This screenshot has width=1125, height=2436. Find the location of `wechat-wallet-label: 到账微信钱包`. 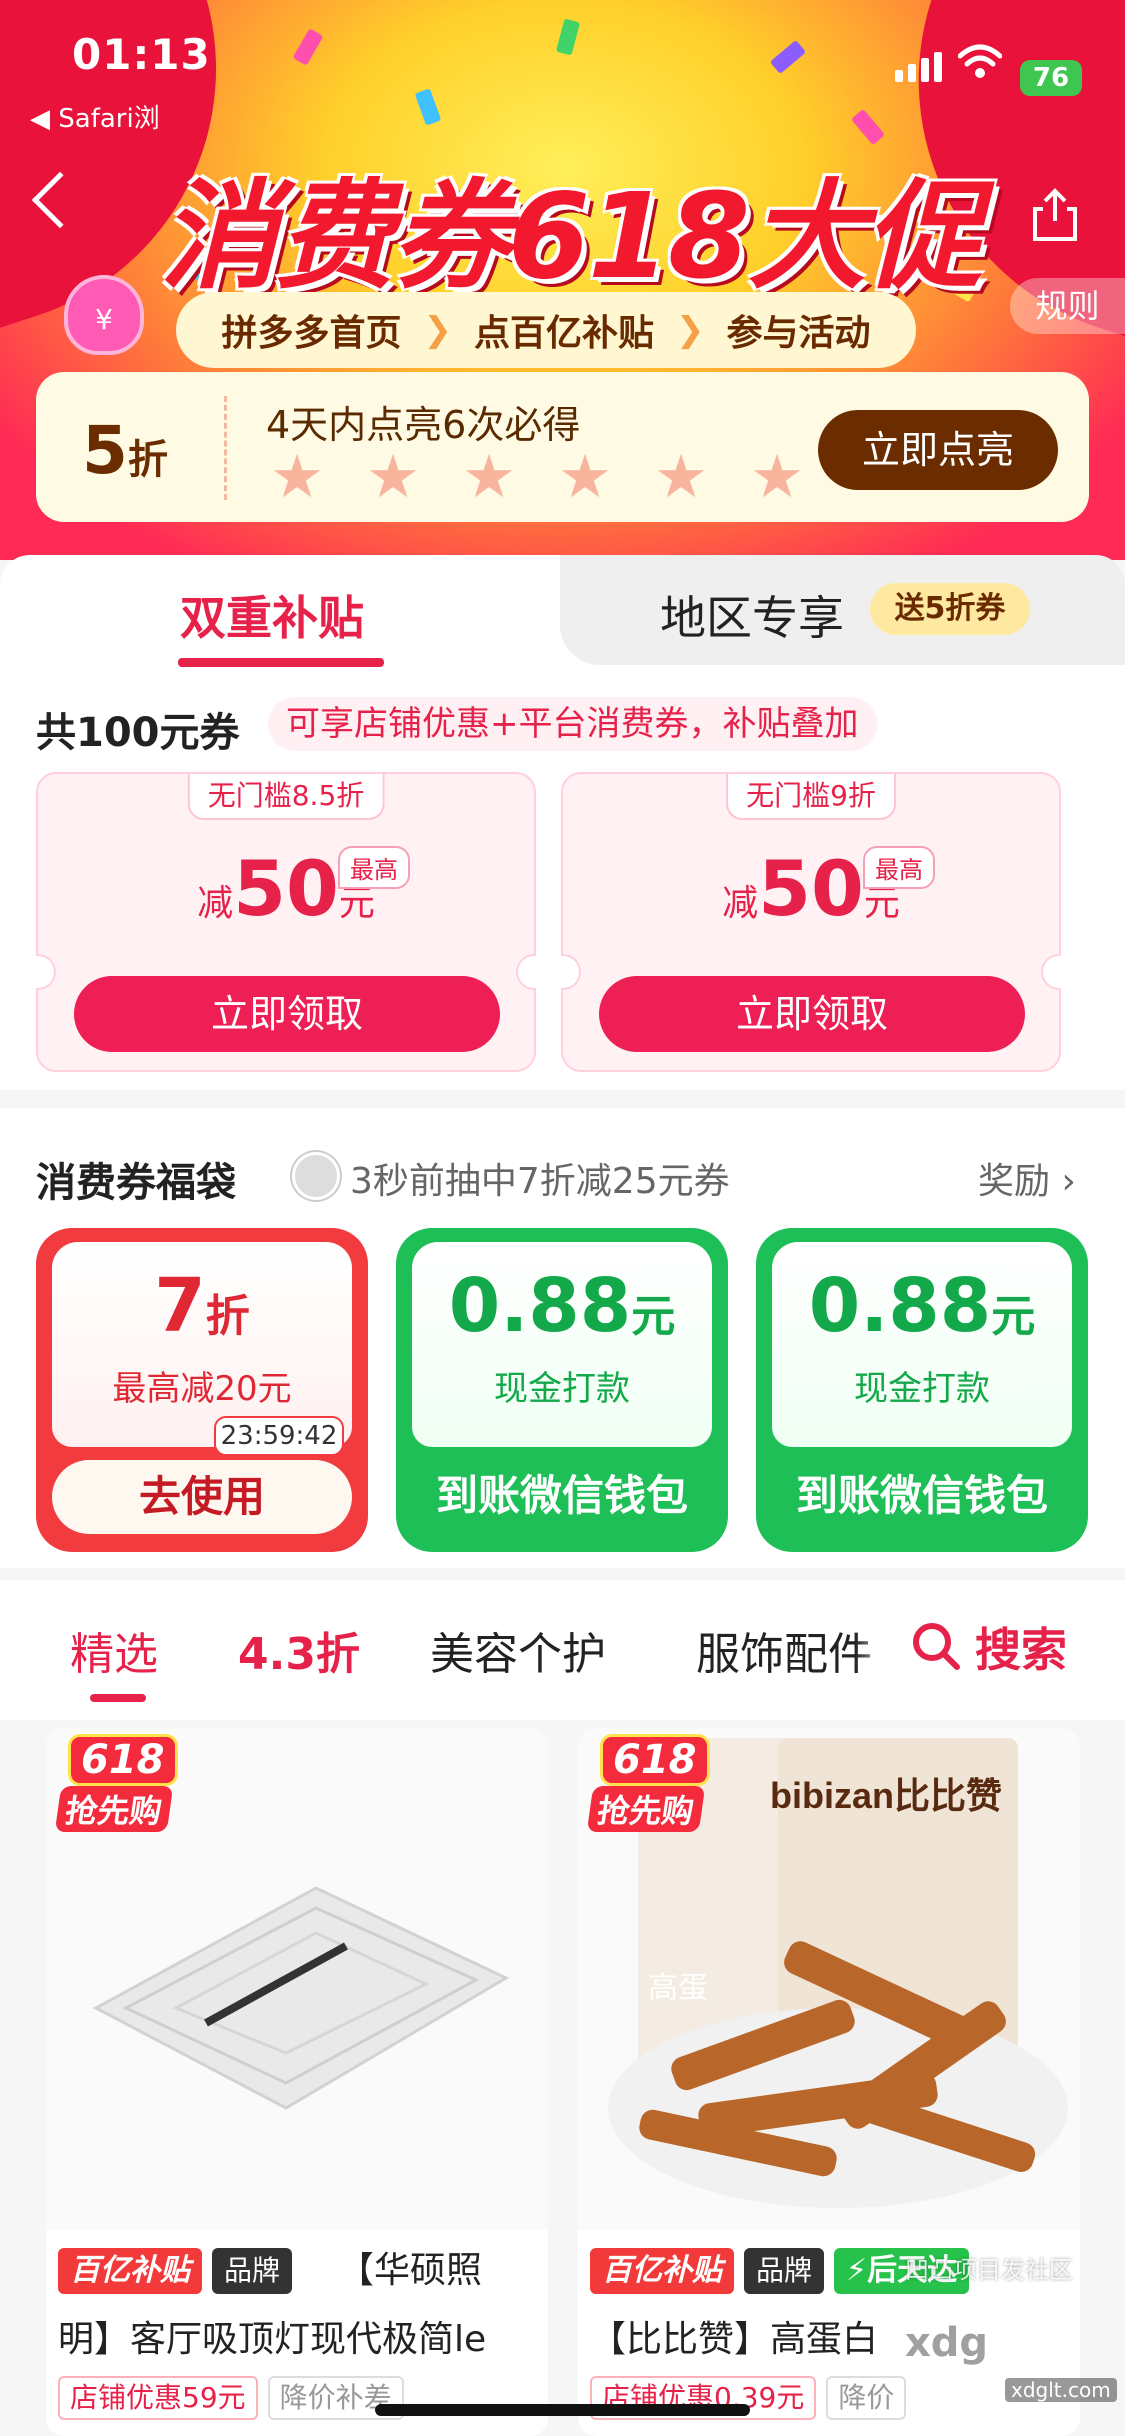

wechat-wallet-label: 到账微信钱包 is located at coordinates (561, 1495).